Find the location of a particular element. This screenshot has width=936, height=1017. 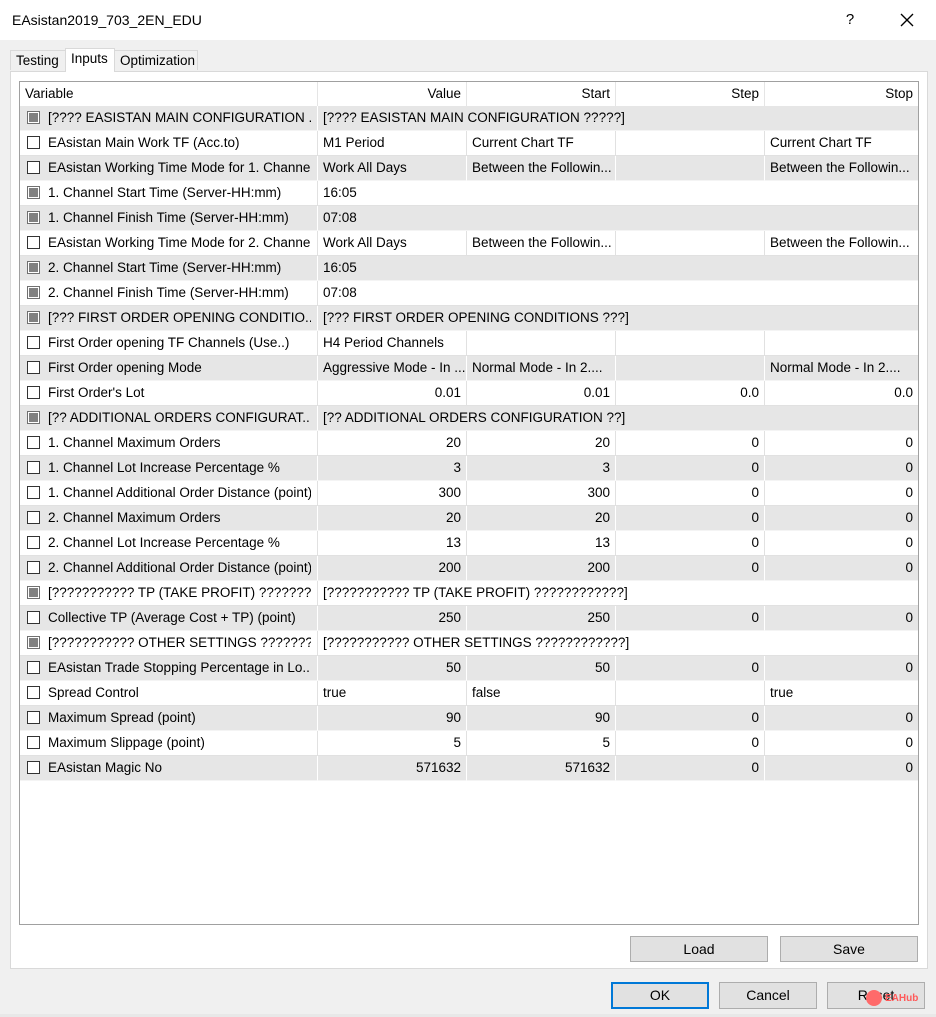

value-cell: 50 is located at coordinates (392, 668).